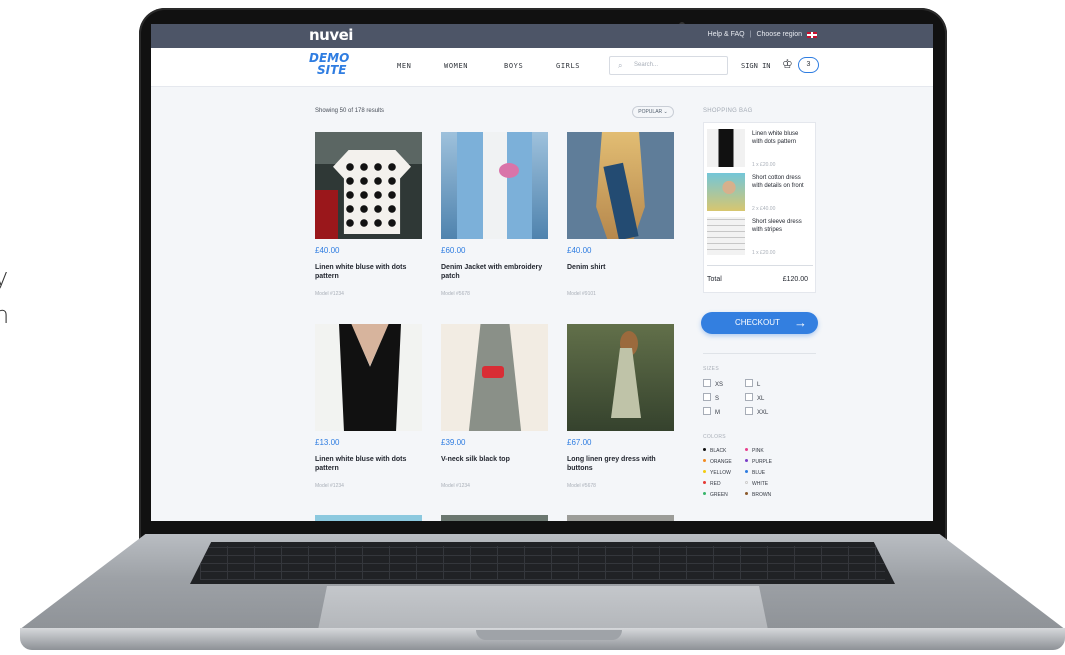 This screenshot has width=1065, height=655. What do you see at coordinates (496, 459) in the screenshot?
I see `product-name: V-neck silk black top` at bounding box center [496, 459].